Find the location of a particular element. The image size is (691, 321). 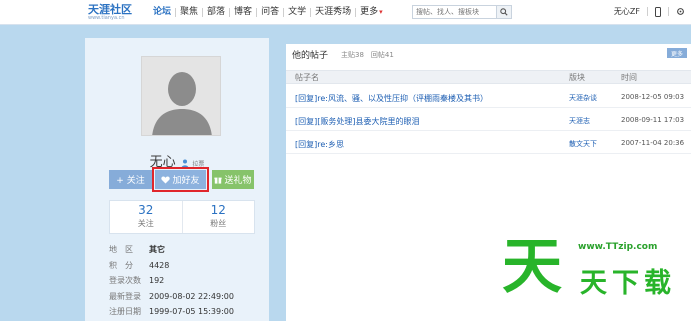

nav-more-label: 更多 is located at coordinates (369, 12).